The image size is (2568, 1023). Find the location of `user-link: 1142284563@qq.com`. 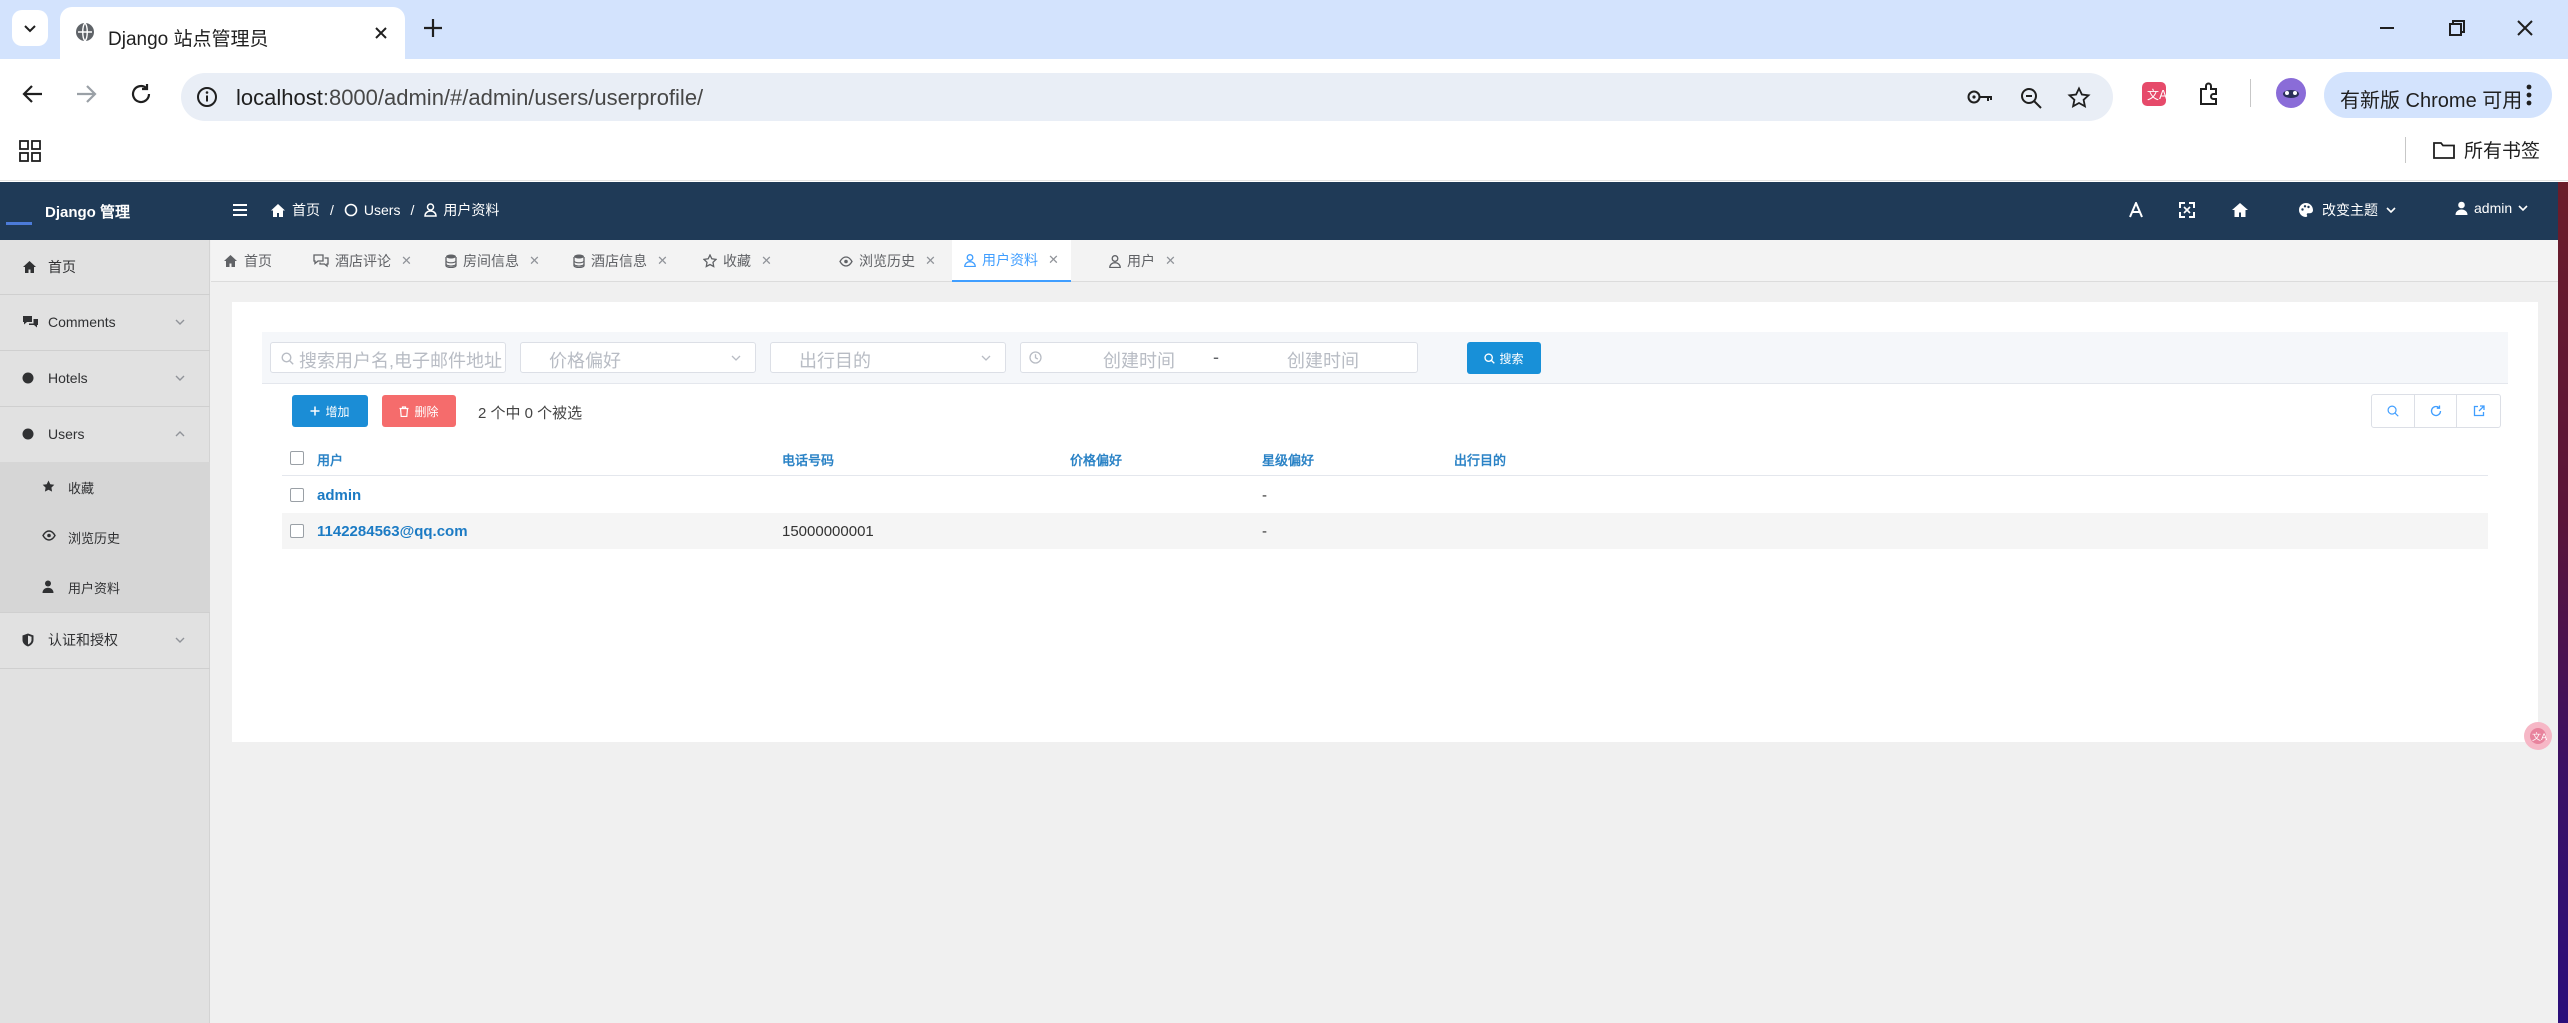

user-link: 1142284563@qq.com is located at coordinates (392, 531).